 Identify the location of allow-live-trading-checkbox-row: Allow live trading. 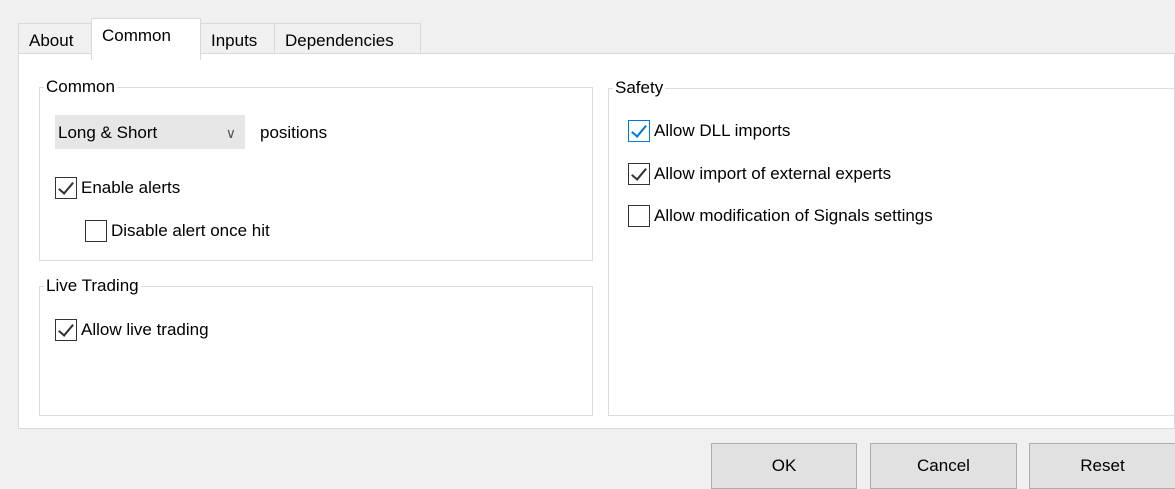
(132, 330).